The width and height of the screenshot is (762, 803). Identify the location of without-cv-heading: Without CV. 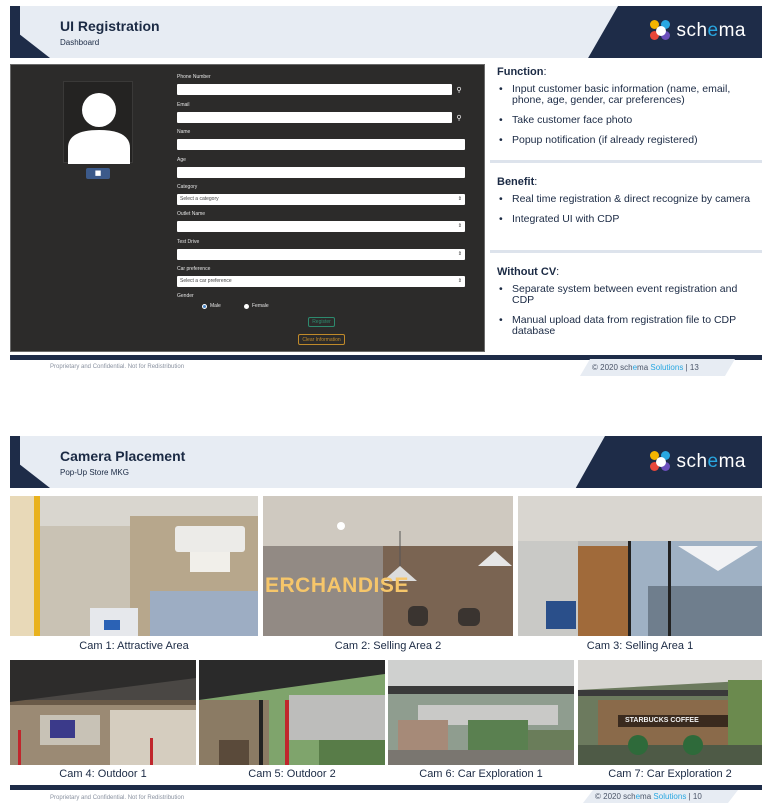
(527, 272).